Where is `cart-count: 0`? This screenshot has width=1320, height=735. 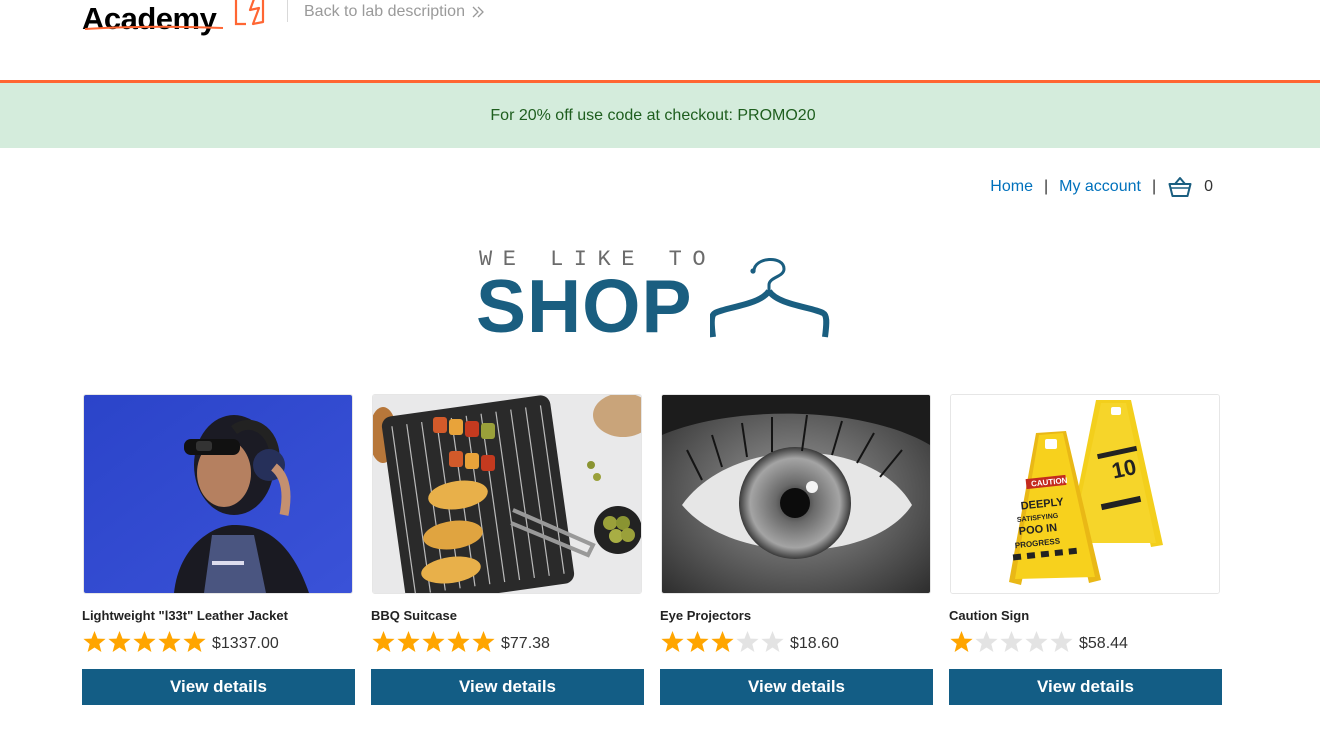 cart-count: 0 is located at coordinates (1208, 186).